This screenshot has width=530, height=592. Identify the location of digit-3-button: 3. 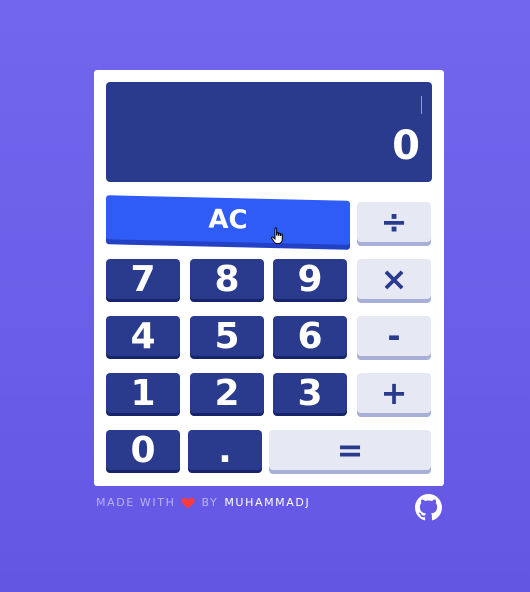
(310, 393).